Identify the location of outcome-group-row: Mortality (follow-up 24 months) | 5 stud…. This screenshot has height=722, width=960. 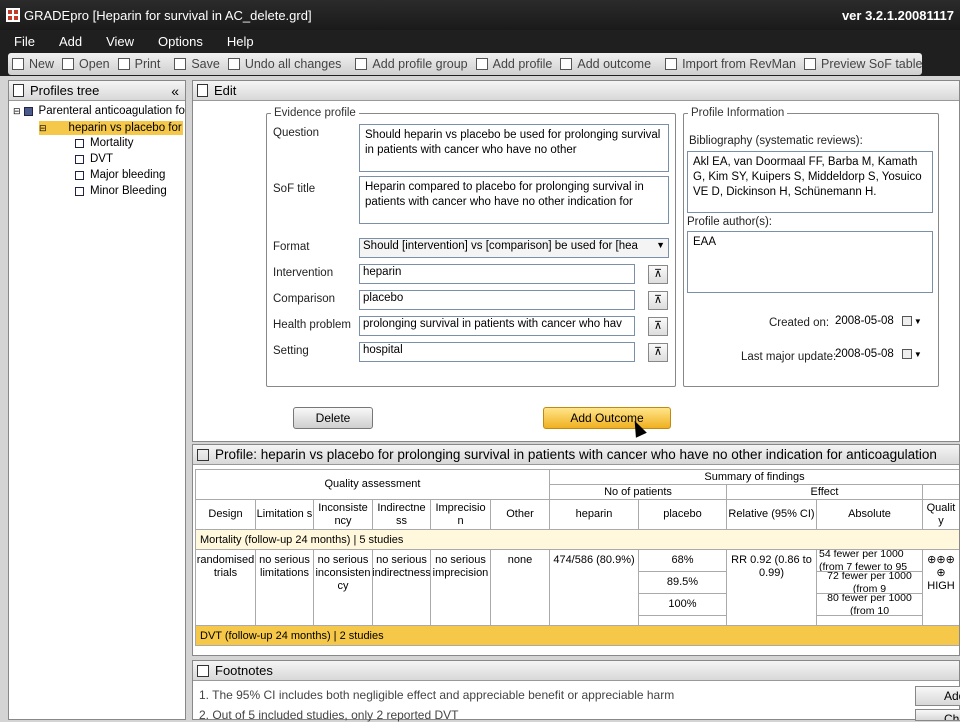
(577, 540).